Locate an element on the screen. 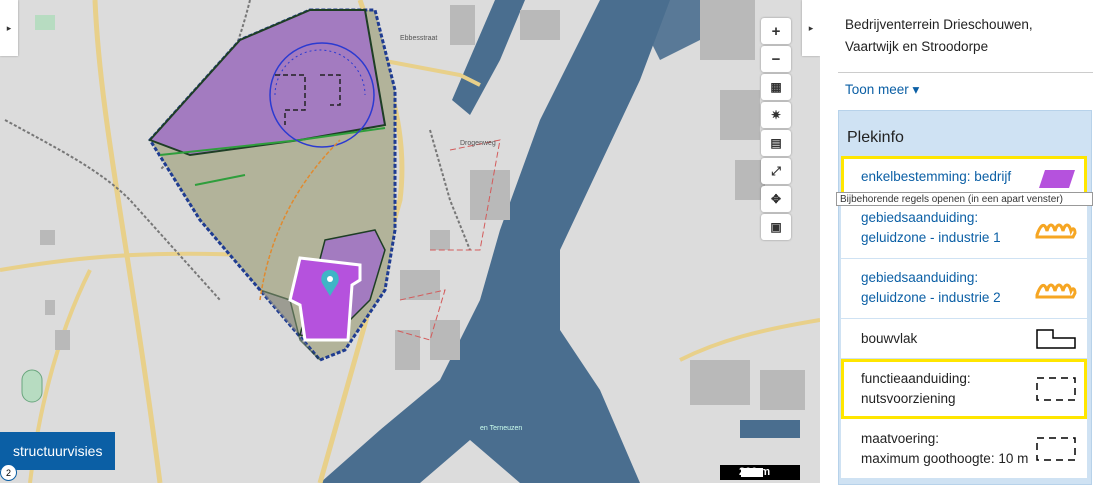 Image resolution: width=1093 pixels, height=485 pixels. legend-button: ▣ is located at coordinates (776, 227).